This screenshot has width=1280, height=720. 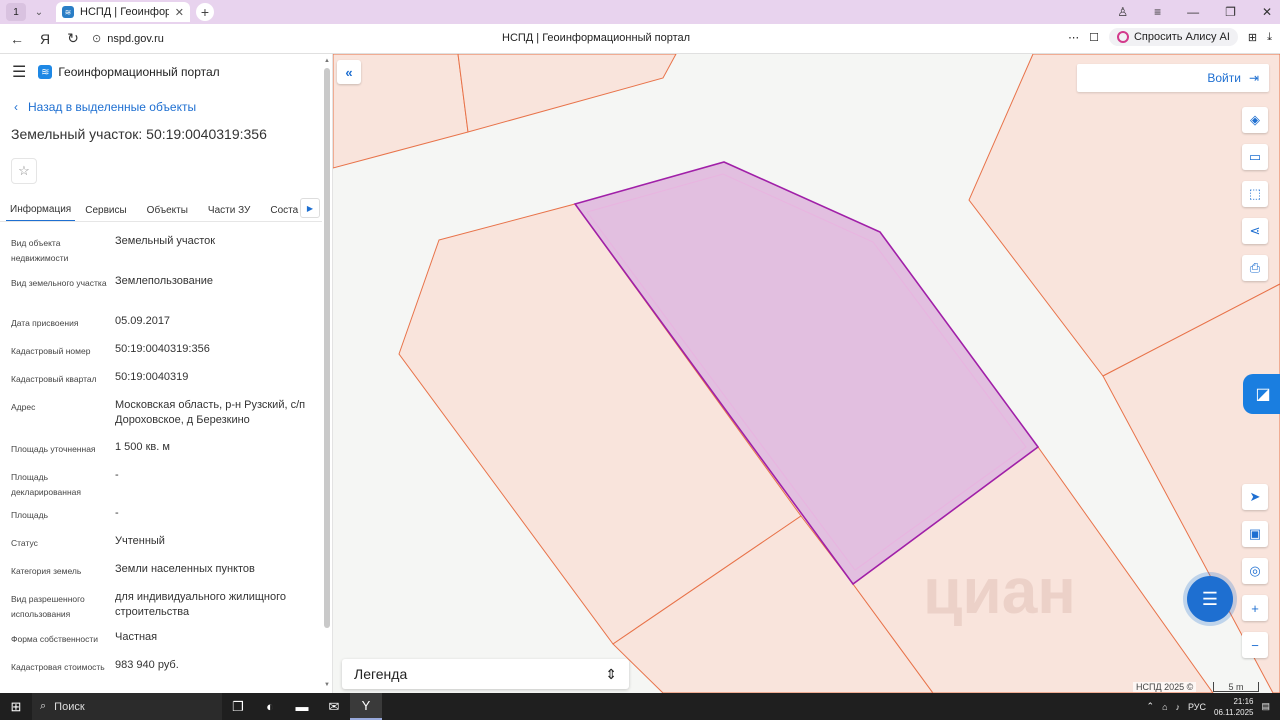 I want to click on property-key: Адрес, so click(x=23, y=407).